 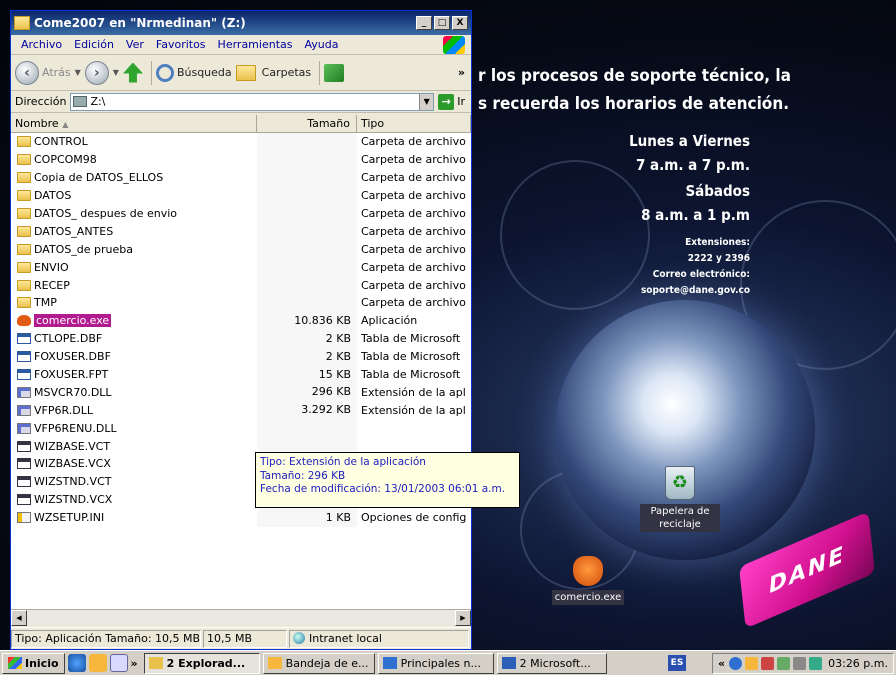 I want to click on menu-ayuda: Ayuda, so click(x=321, y=44).